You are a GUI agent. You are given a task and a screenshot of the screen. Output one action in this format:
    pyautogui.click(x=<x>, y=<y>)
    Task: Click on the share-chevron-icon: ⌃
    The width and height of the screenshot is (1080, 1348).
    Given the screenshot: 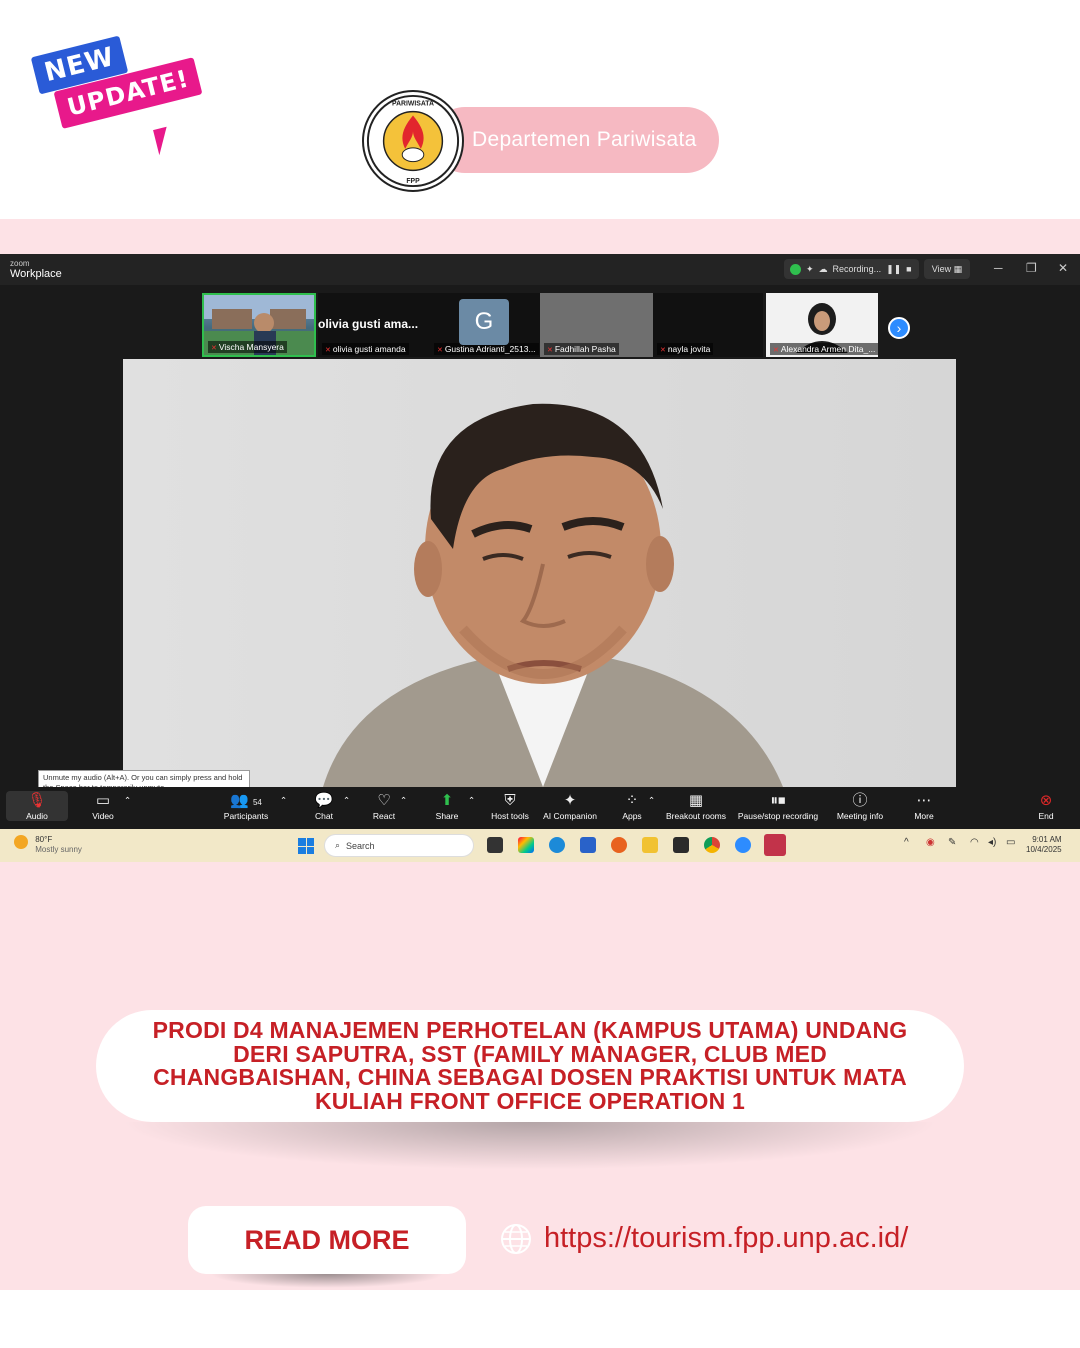 What is the action you would take?
    pyautogui.click(x=471, y=800)
    